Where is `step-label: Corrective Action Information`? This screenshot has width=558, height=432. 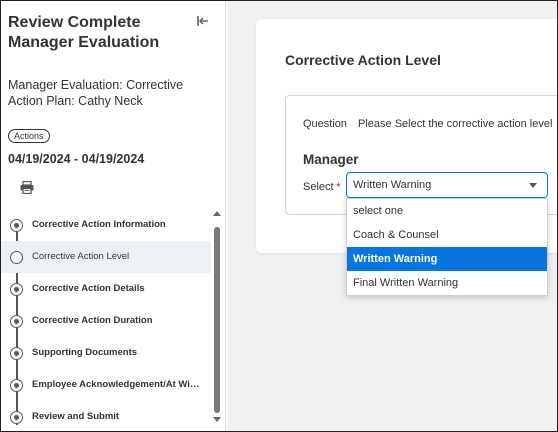 step-label: Corrective Action Information is located at coordinates (99, 224).